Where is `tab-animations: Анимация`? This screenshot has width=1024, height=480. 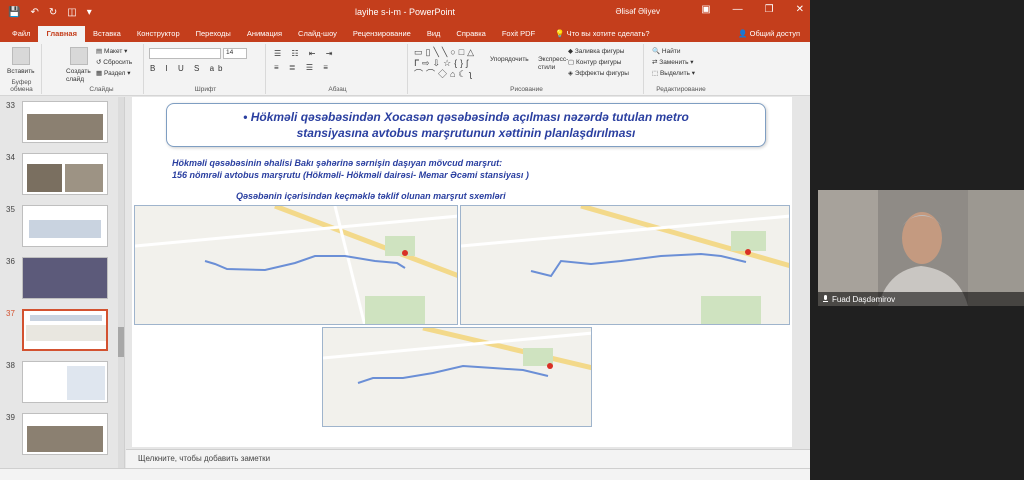 tab-animations: Анимация is located at coordinates (264, 34).